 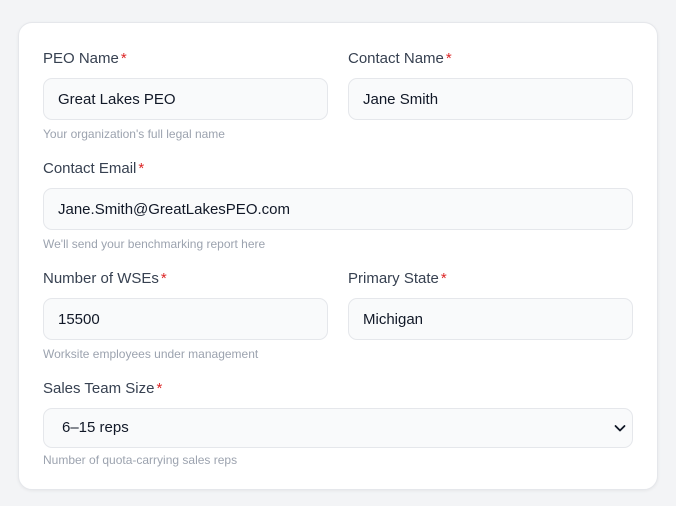 I want to click on sales-team-size-select: 6–15 reps, so click(x=338, y=428).